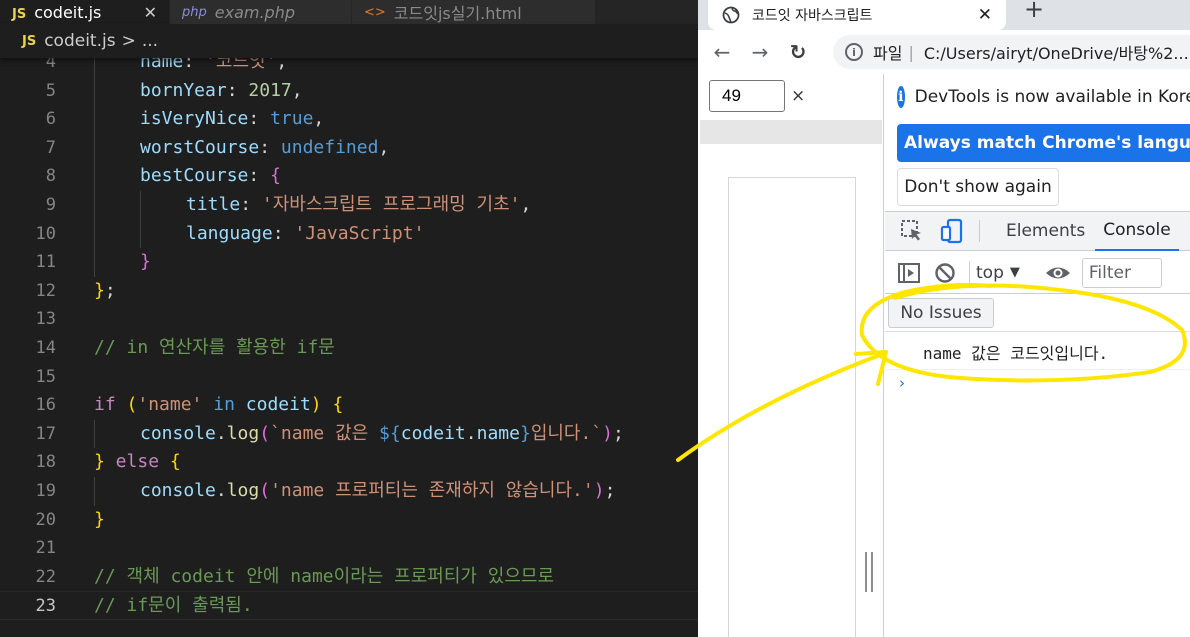  I want to click on divider, so click(979, 231).